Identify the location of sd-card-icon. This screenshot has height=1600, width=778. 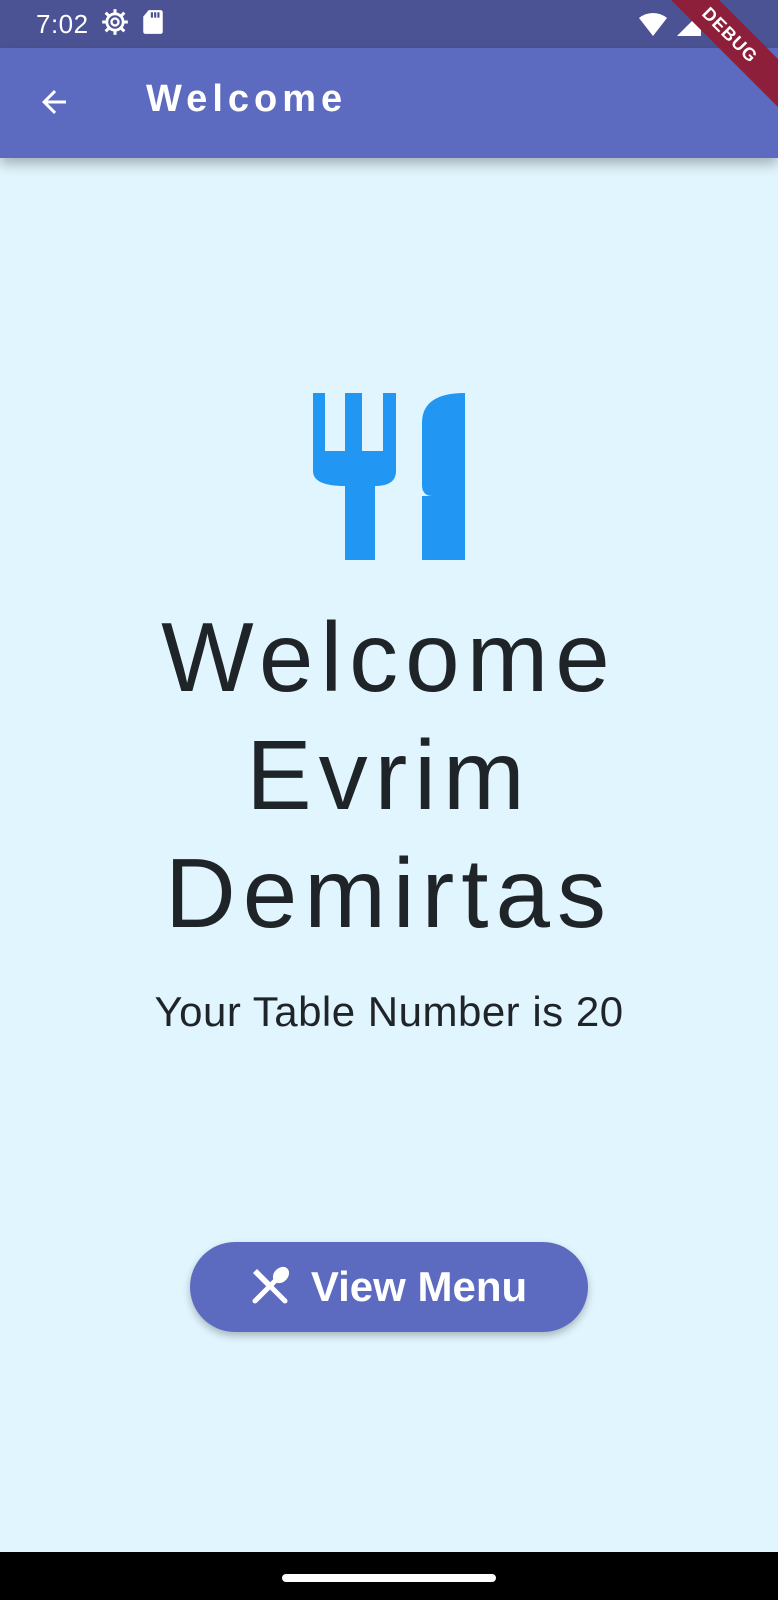
(153, 24).